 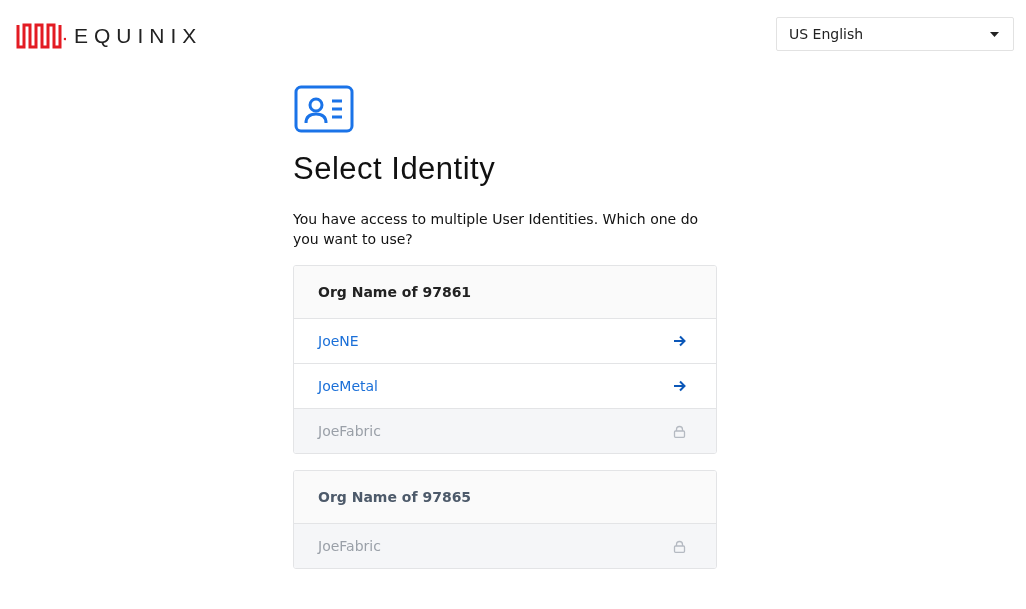 What do you see at coordinates (395, 292) in the screenshot?
I see `org-name: Org Name of 97861` at bounding box center [395, 292].